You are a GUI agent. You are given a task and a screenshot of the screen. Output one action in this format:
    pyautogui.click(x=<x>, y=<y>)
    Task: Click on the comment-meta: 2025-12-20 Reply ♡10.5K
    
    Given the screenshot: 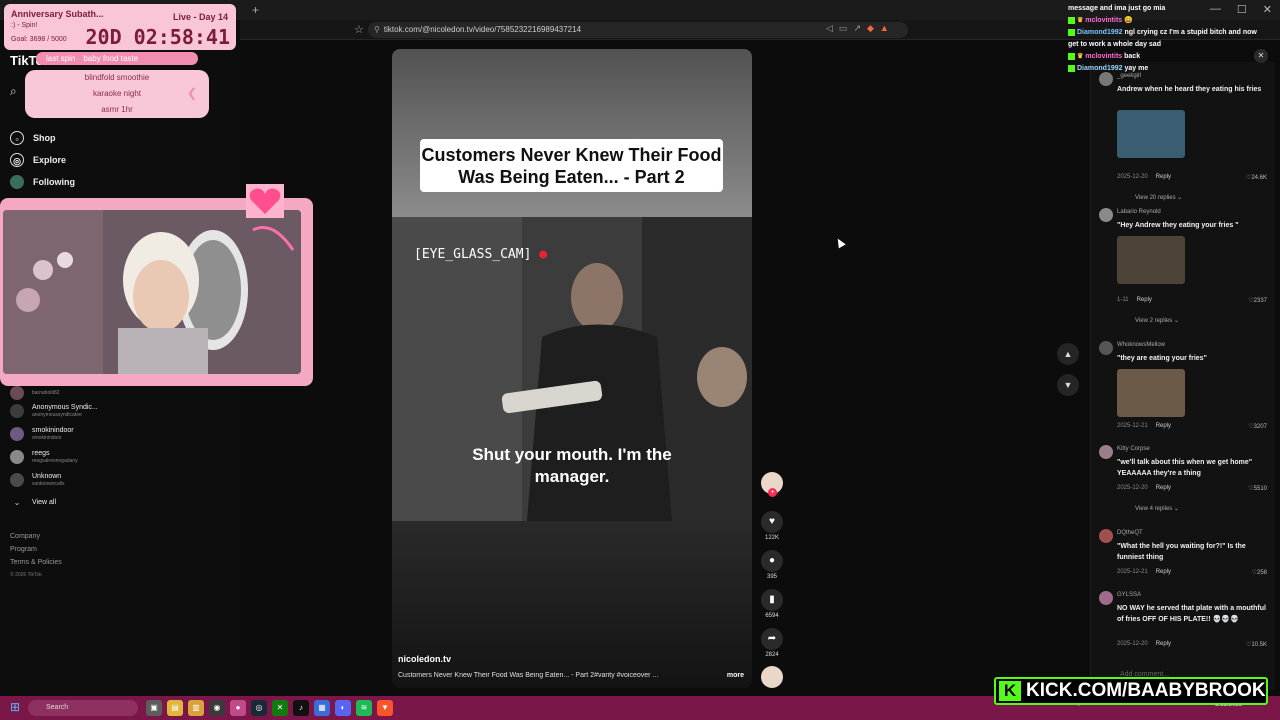 What is the action you would take?
    pyautogui.click(x=1192, y=644)
    